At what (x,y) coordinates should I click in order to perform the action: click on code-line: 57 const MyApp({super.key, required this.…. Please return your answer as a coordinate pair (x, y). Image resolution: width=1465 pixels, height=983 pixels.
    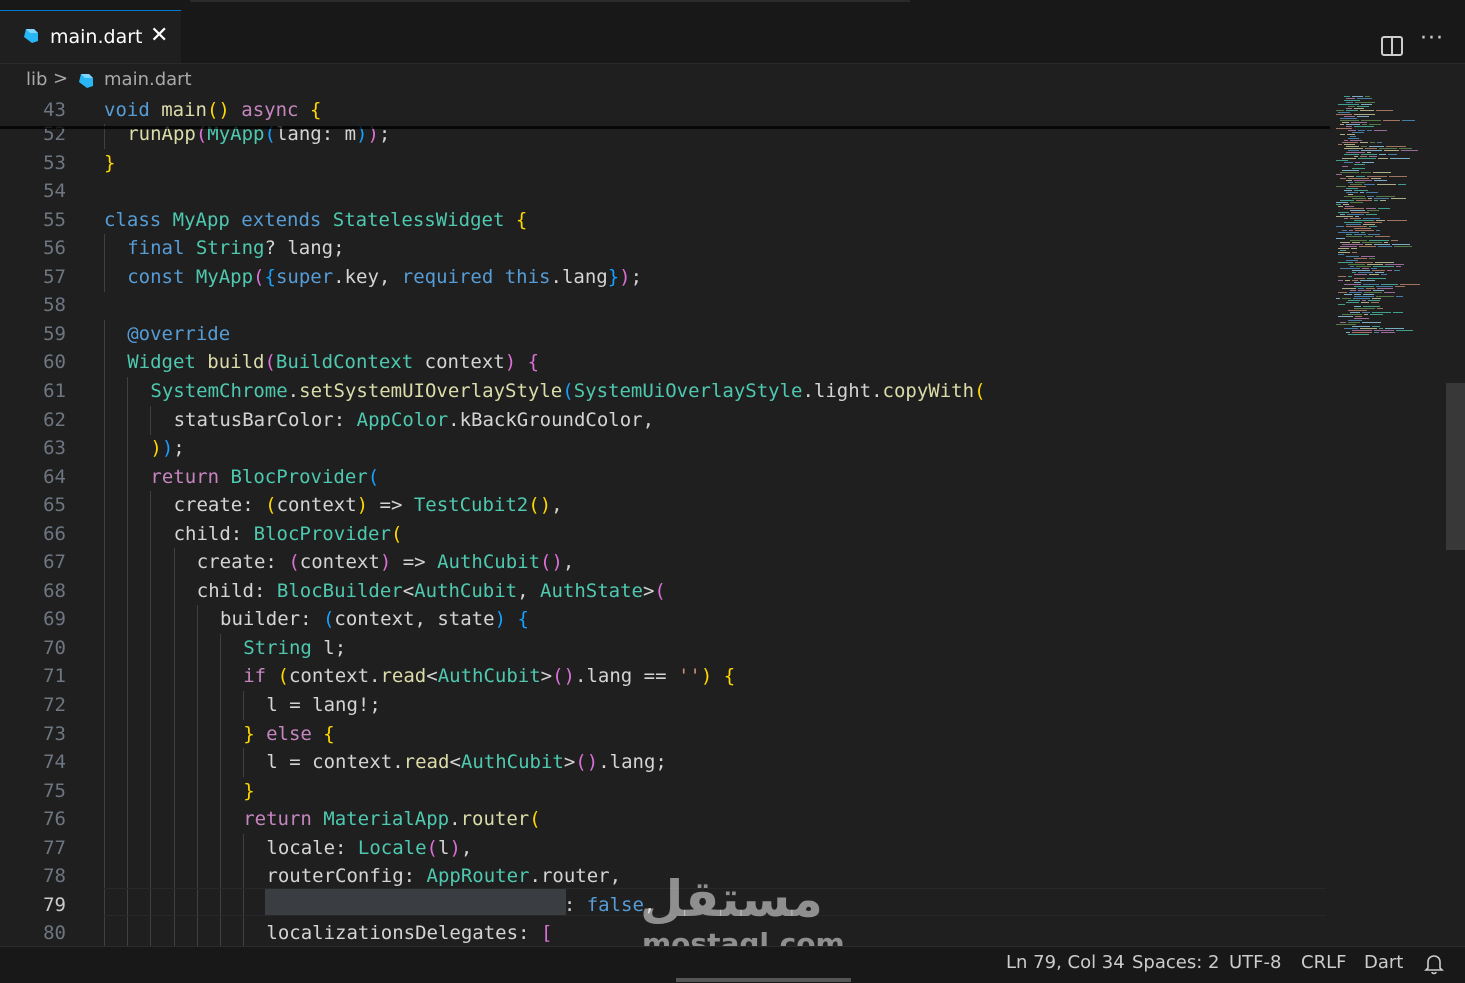
    Looking at the image, I should click on (665, 277).